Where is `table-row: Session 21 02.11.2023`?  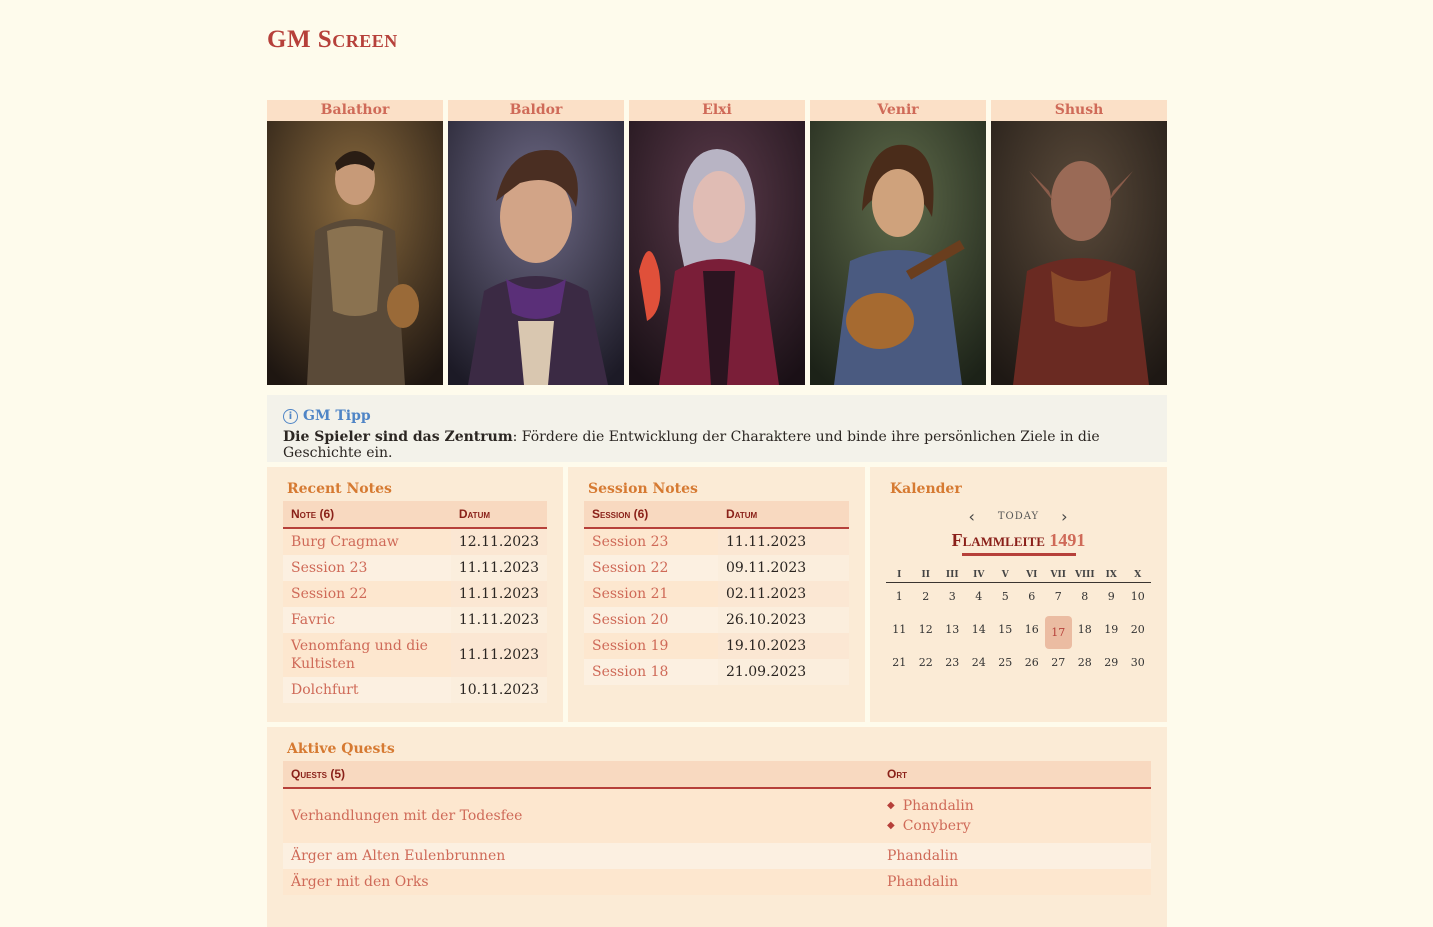 table-row: Session 21 02.11.2023 is located at coordinates (716, 594).